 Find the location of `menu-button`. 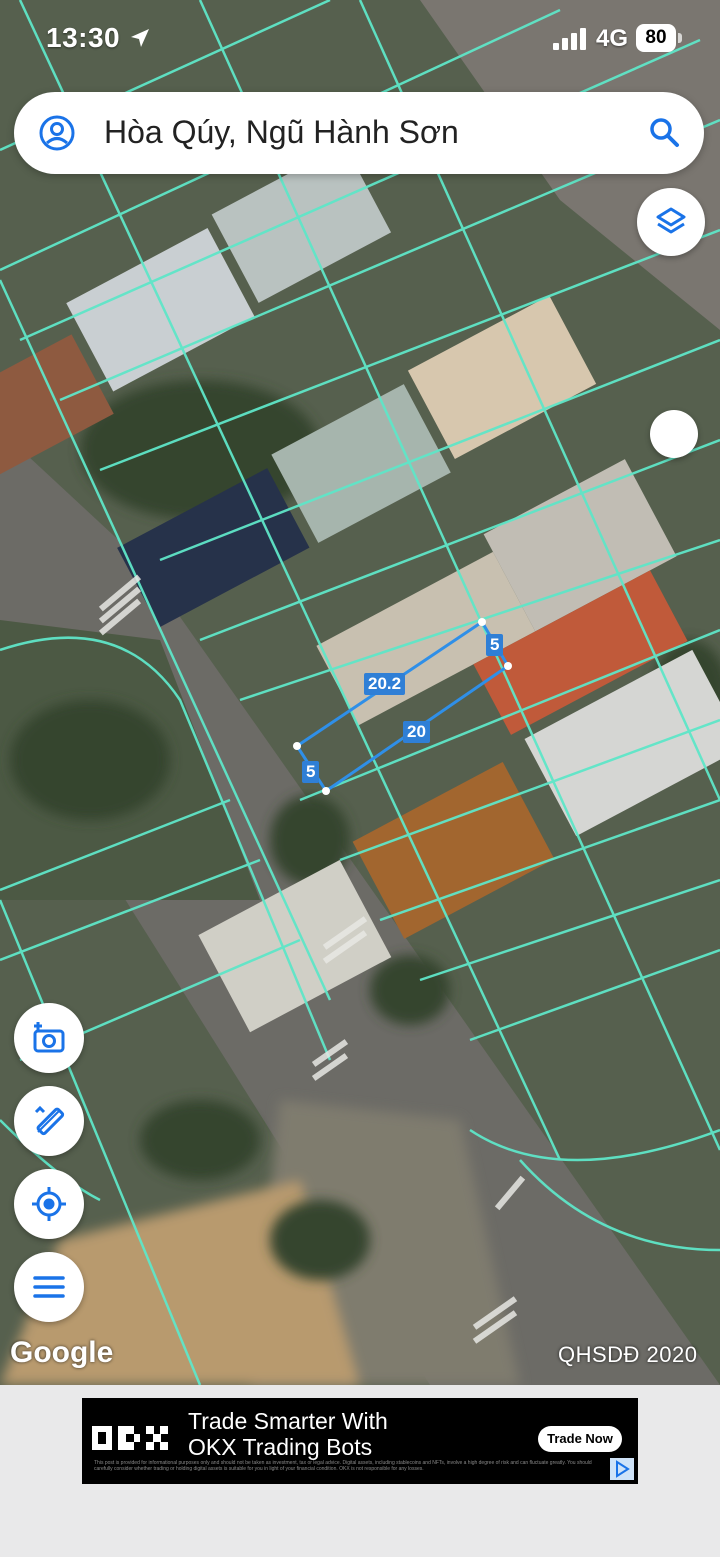

menu-button is located at coordinates (49, 1287).